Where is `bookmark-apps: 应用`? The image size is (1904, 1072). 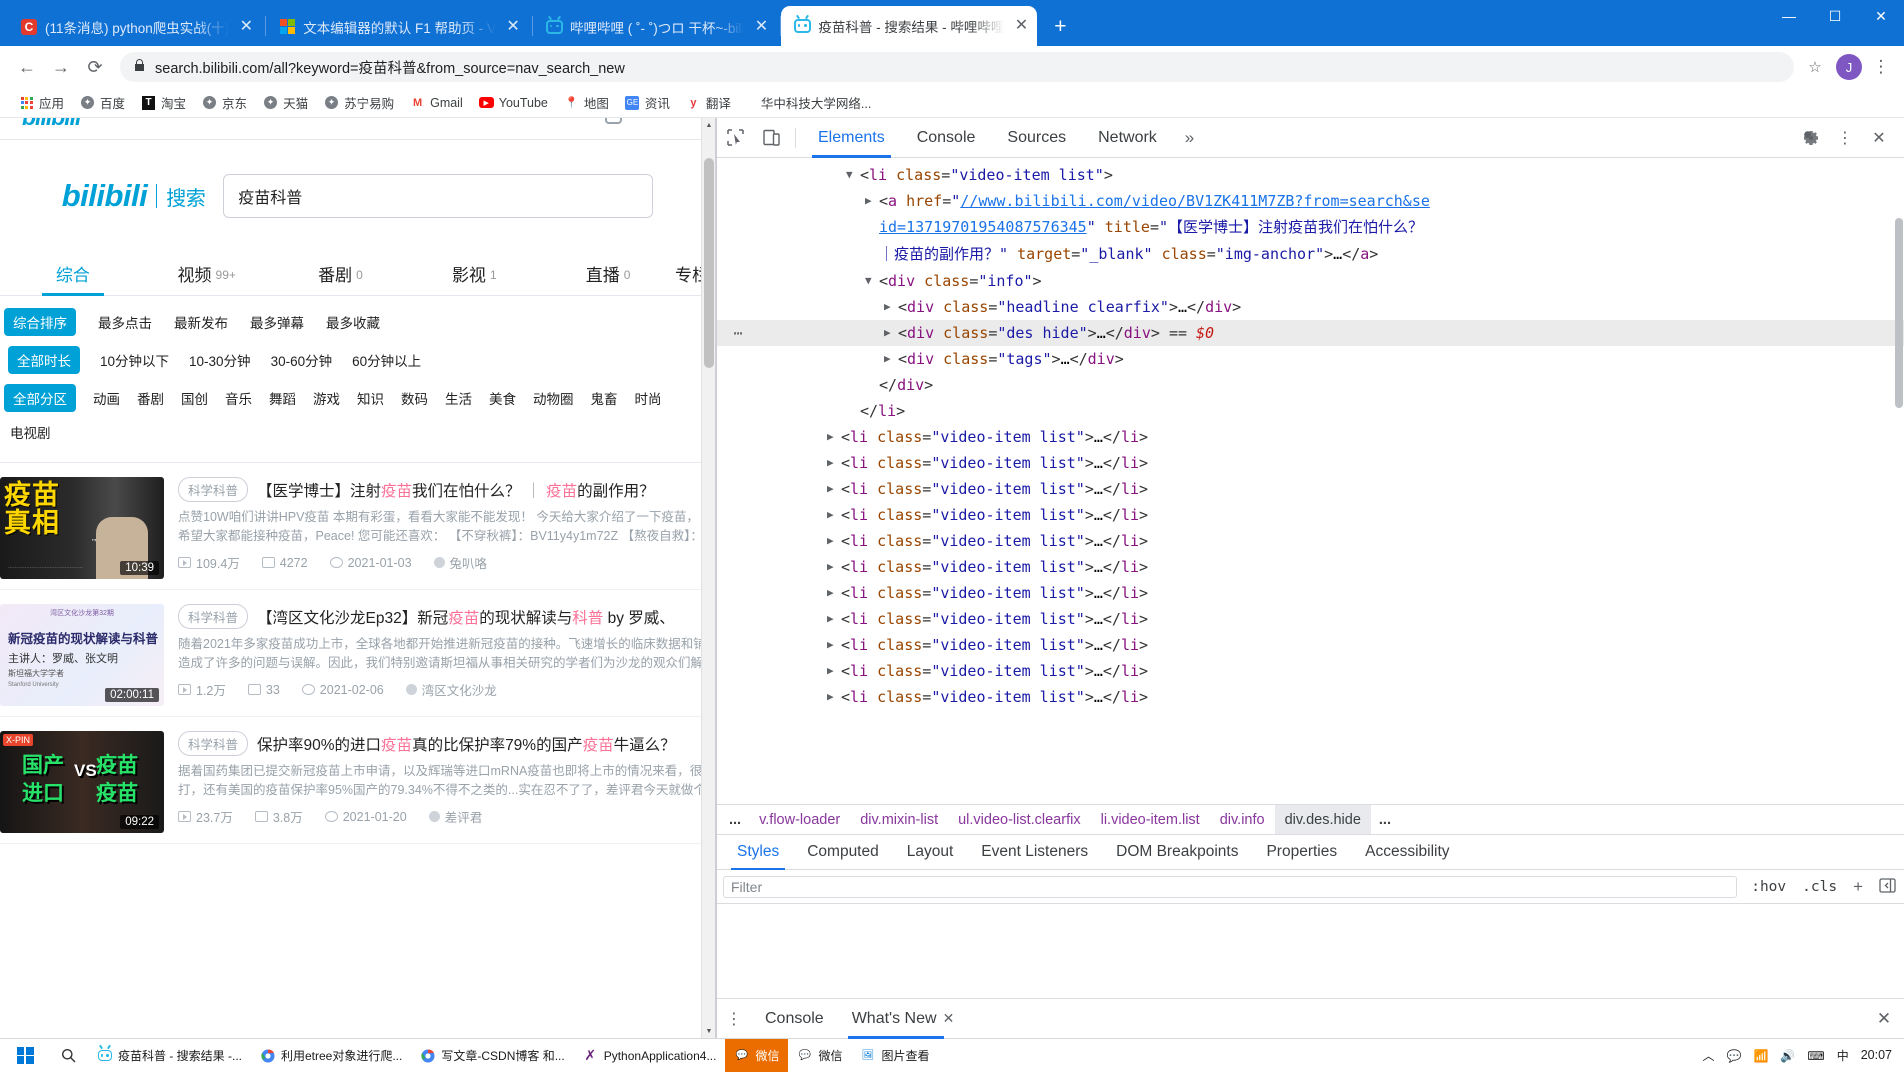 bookmark-apps: 应用 is located at coordinates (41, 102).